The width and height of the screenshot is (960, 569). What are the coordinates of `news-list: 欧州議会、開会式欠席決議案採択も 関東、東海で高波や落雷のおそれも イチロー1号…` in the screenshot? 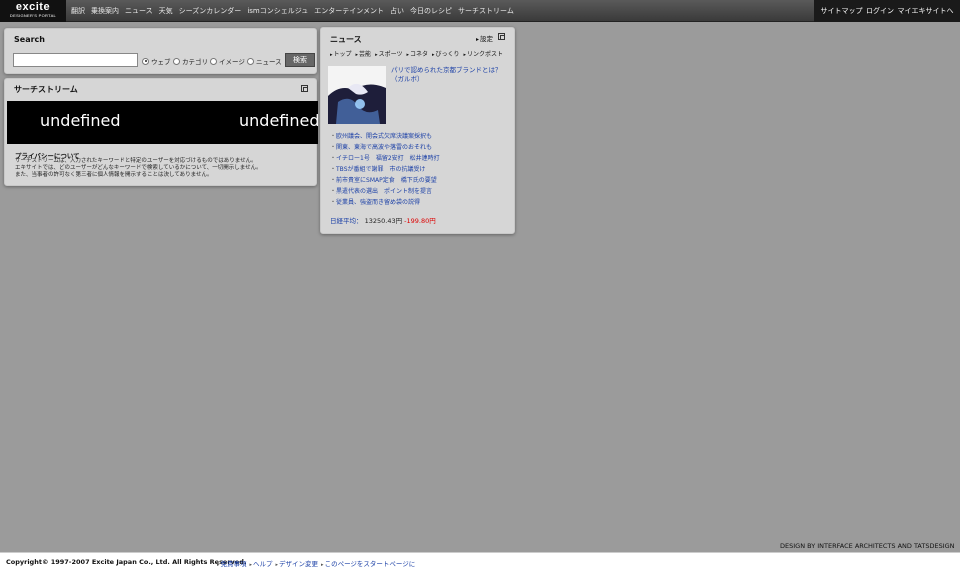 It's located at (385, 169).